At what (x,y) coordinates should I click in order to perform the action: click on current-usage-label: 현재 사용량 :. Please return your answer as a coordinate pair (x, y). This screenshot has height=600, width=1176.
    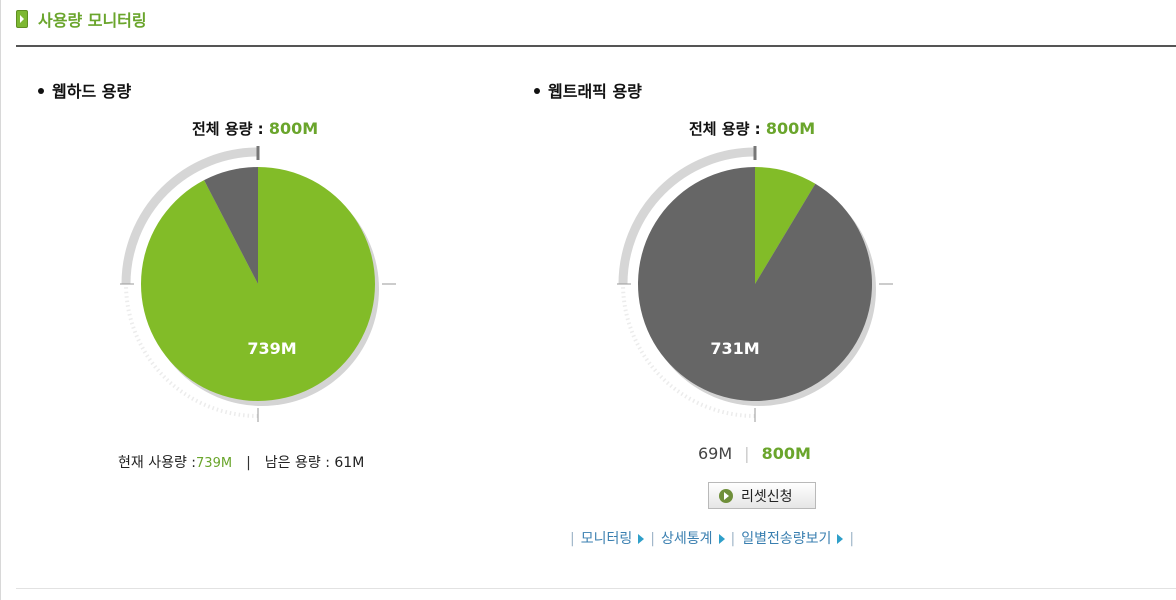
    Looking at the image, I should click on (157, 463).